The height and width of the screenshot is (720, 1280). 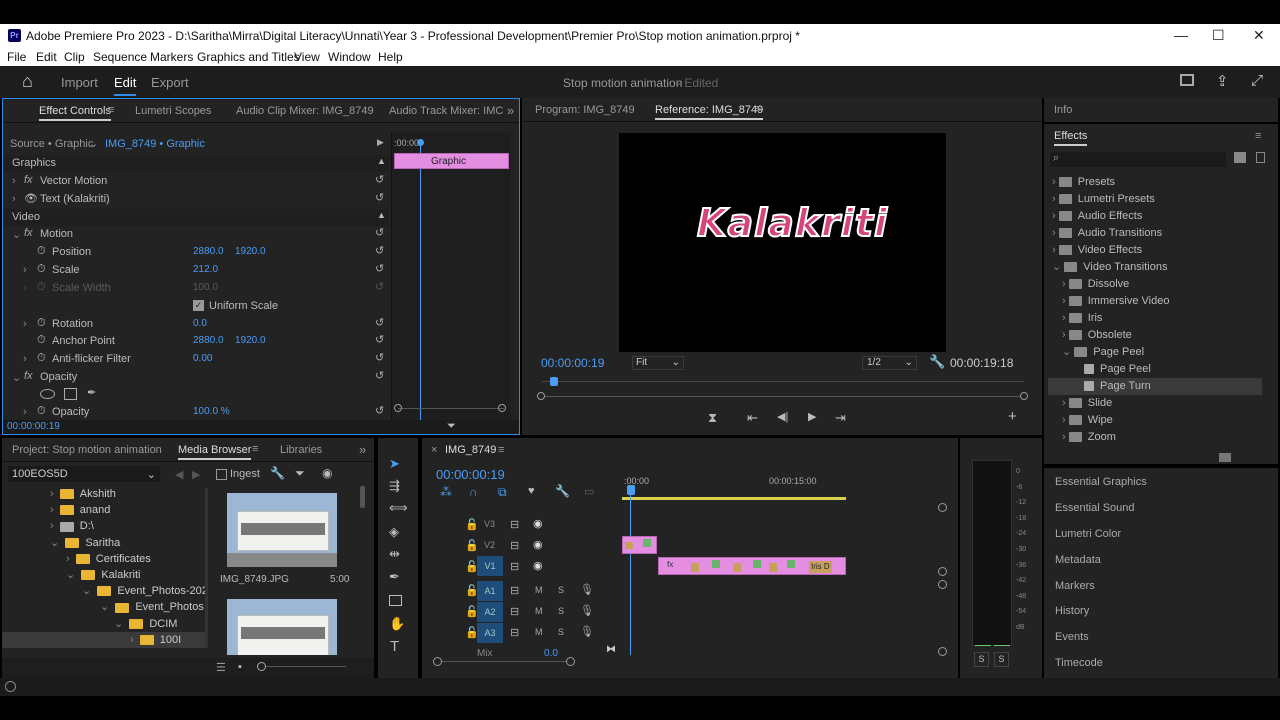 What do you see at coordinates (1157, 182) in the screenshot?
I see `effects-presets: › Presets` at bounding box center [1157, 182].